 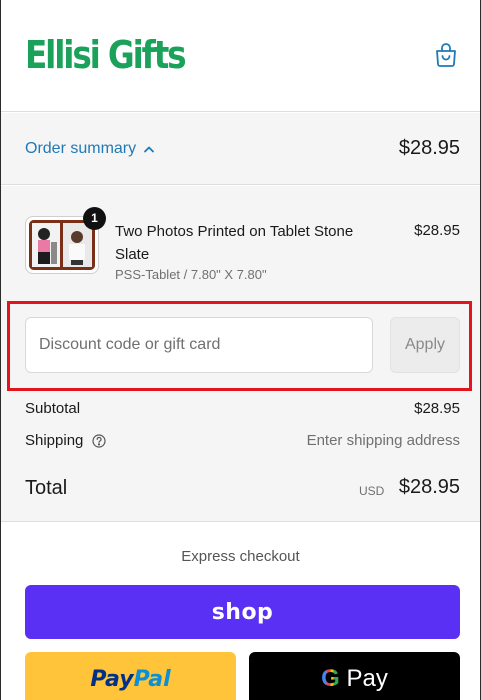 I want to click on product-price: $28.95, so click(x=437, y=230).